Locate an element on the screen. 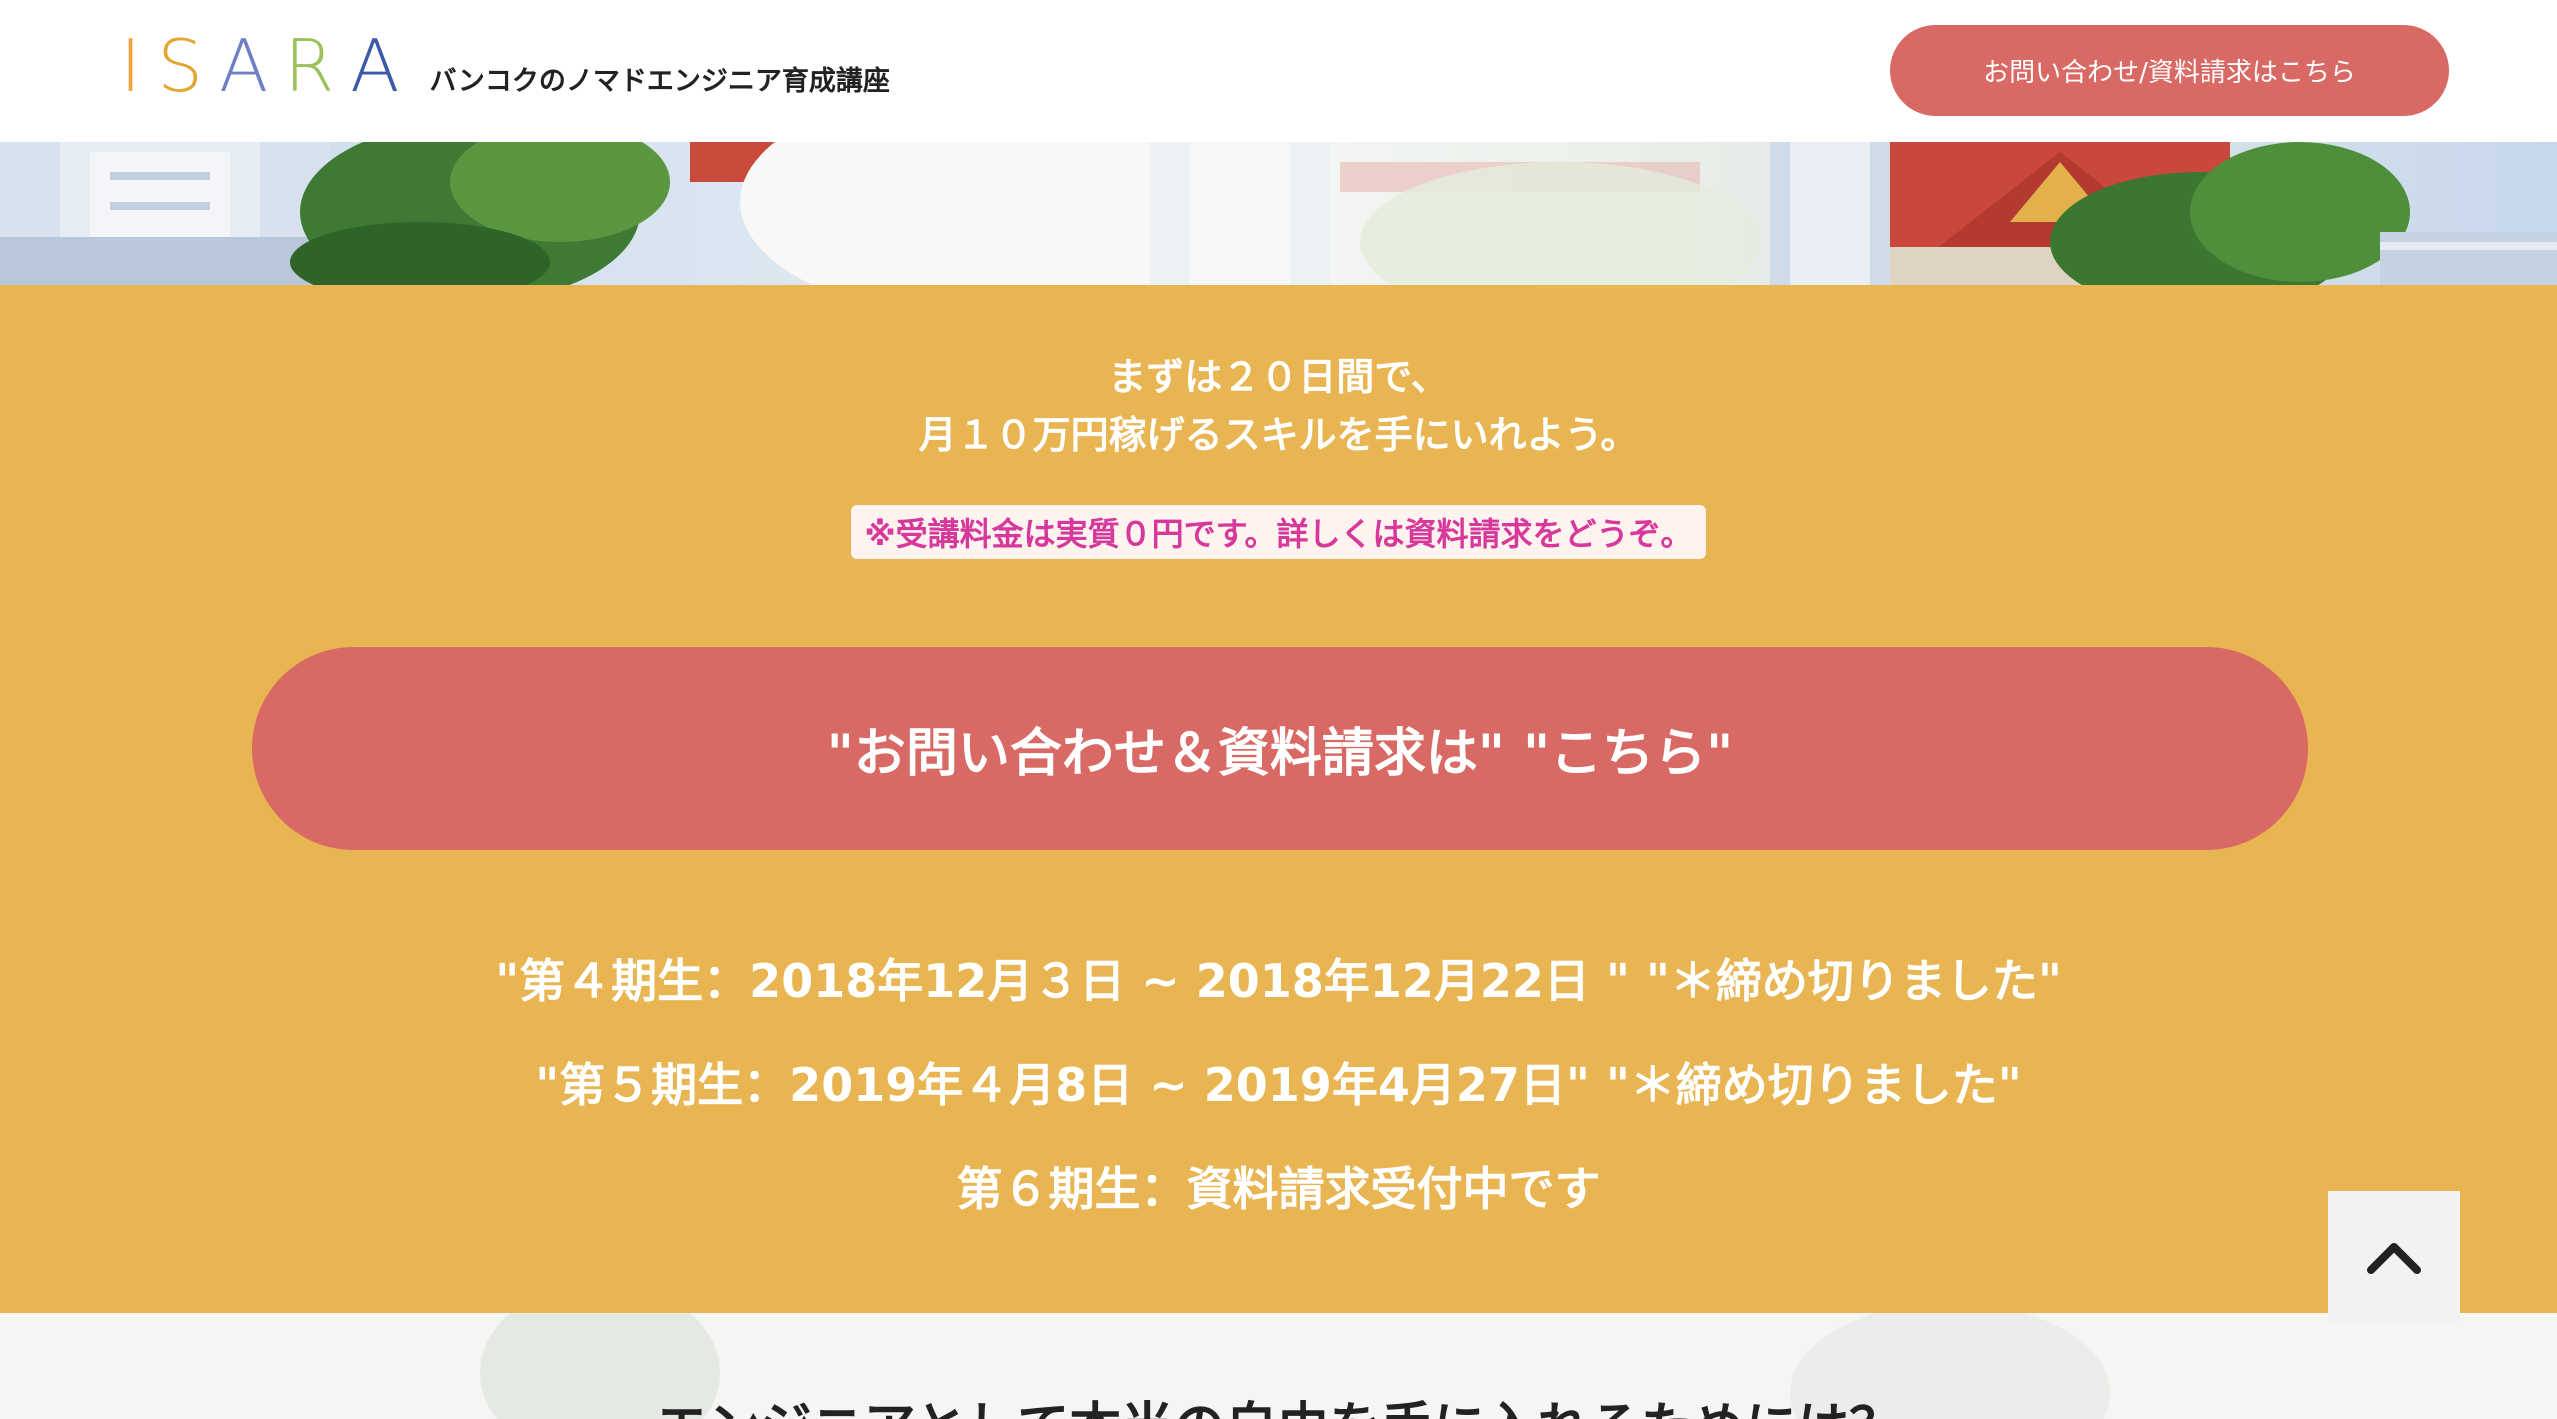  inquiry-request-button: "お問い合わせ＆資料請求は" "こちら" is located at coordinates (1280, 748).